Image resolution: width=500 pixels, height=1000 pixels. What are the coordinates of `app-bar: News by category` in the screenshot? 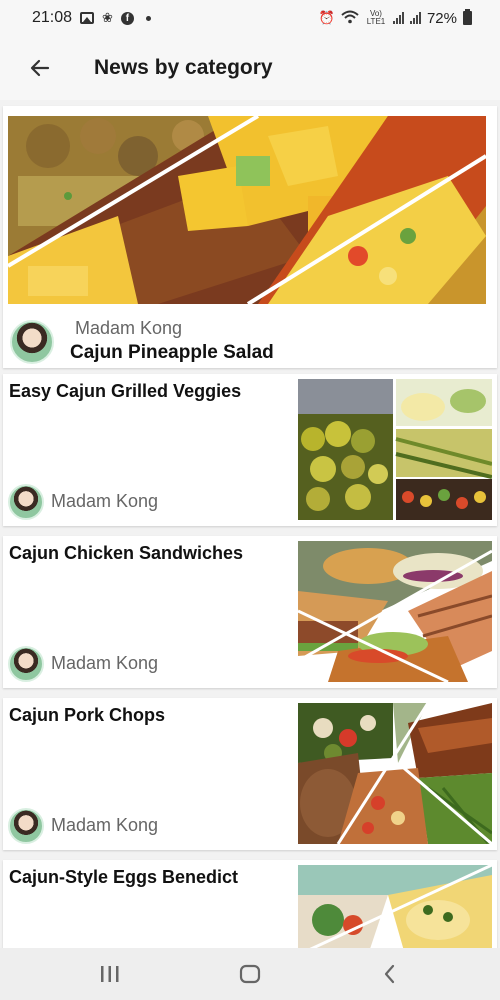 It's located at (250, 68).